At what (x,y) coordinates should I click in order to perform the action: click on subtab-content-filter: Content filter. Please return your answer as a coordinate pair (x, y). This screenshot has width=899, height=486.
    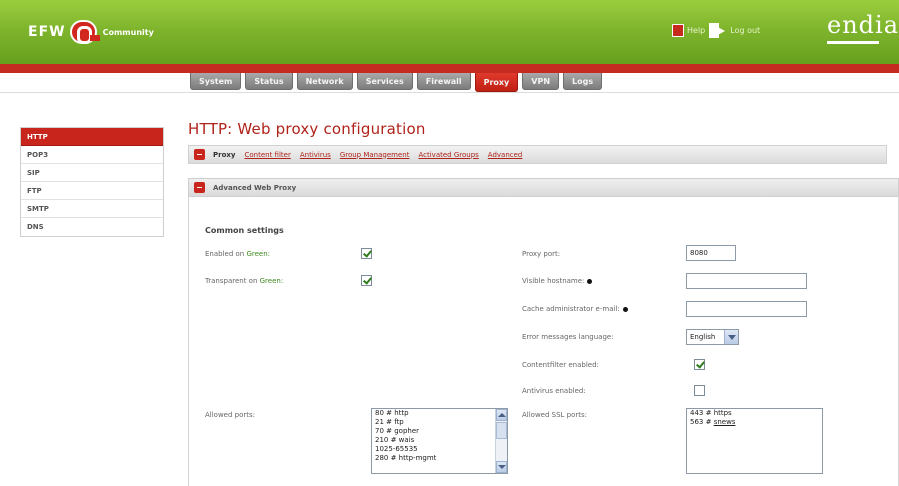
    Looking at the image, I should click on (267, 155).